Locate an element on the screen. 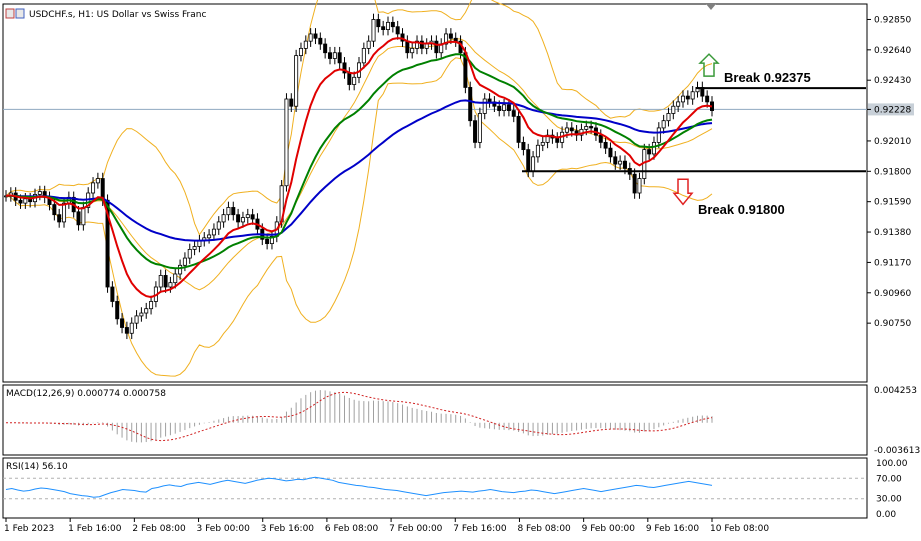 This screenshot has height=541, width=921. price-tick-label: 0.92430 is located at coordinates (892, 81).